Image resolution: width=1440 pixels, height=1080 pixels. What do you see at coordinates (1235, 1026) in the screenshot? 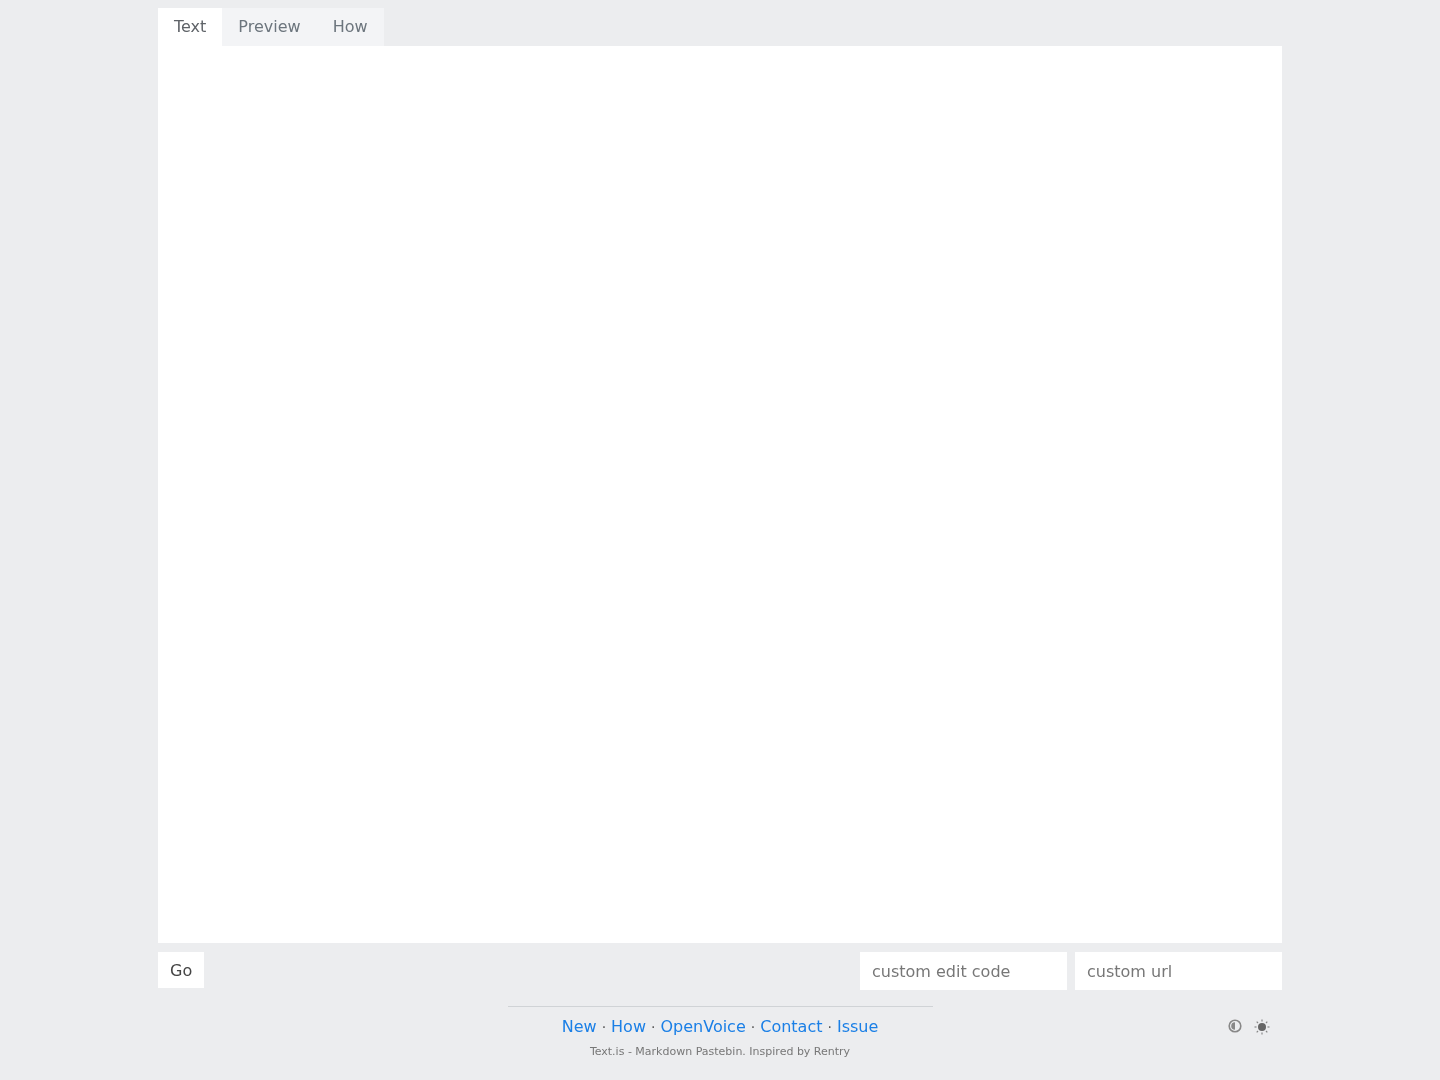
I see `contrast-icon` at bounding box center [1235, 1026].